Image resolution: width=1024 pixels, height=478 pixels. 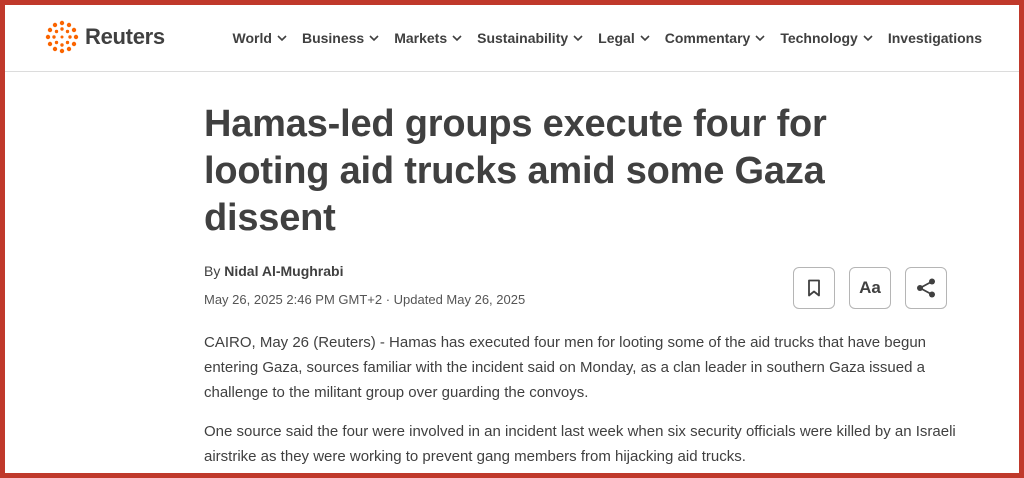 I want to click on nav-item-label: World, so click(x=252, y=38).